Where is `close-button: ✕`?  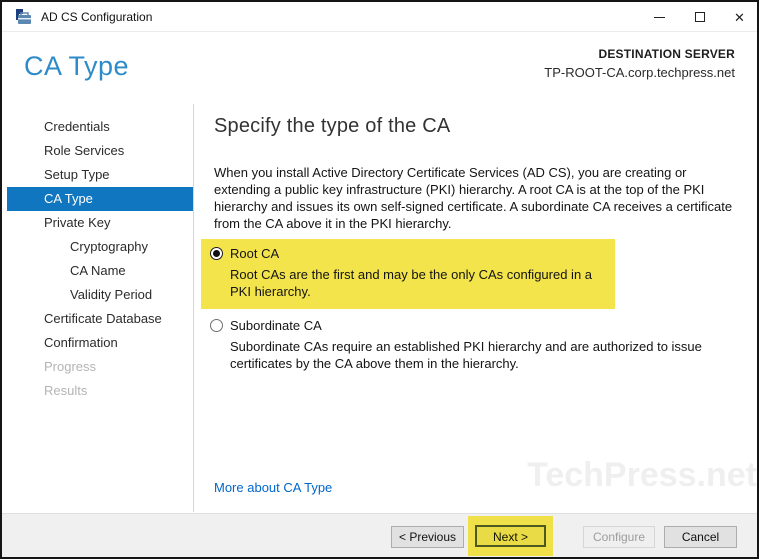
close-button: ✕ is located at coordinates (739, 17).